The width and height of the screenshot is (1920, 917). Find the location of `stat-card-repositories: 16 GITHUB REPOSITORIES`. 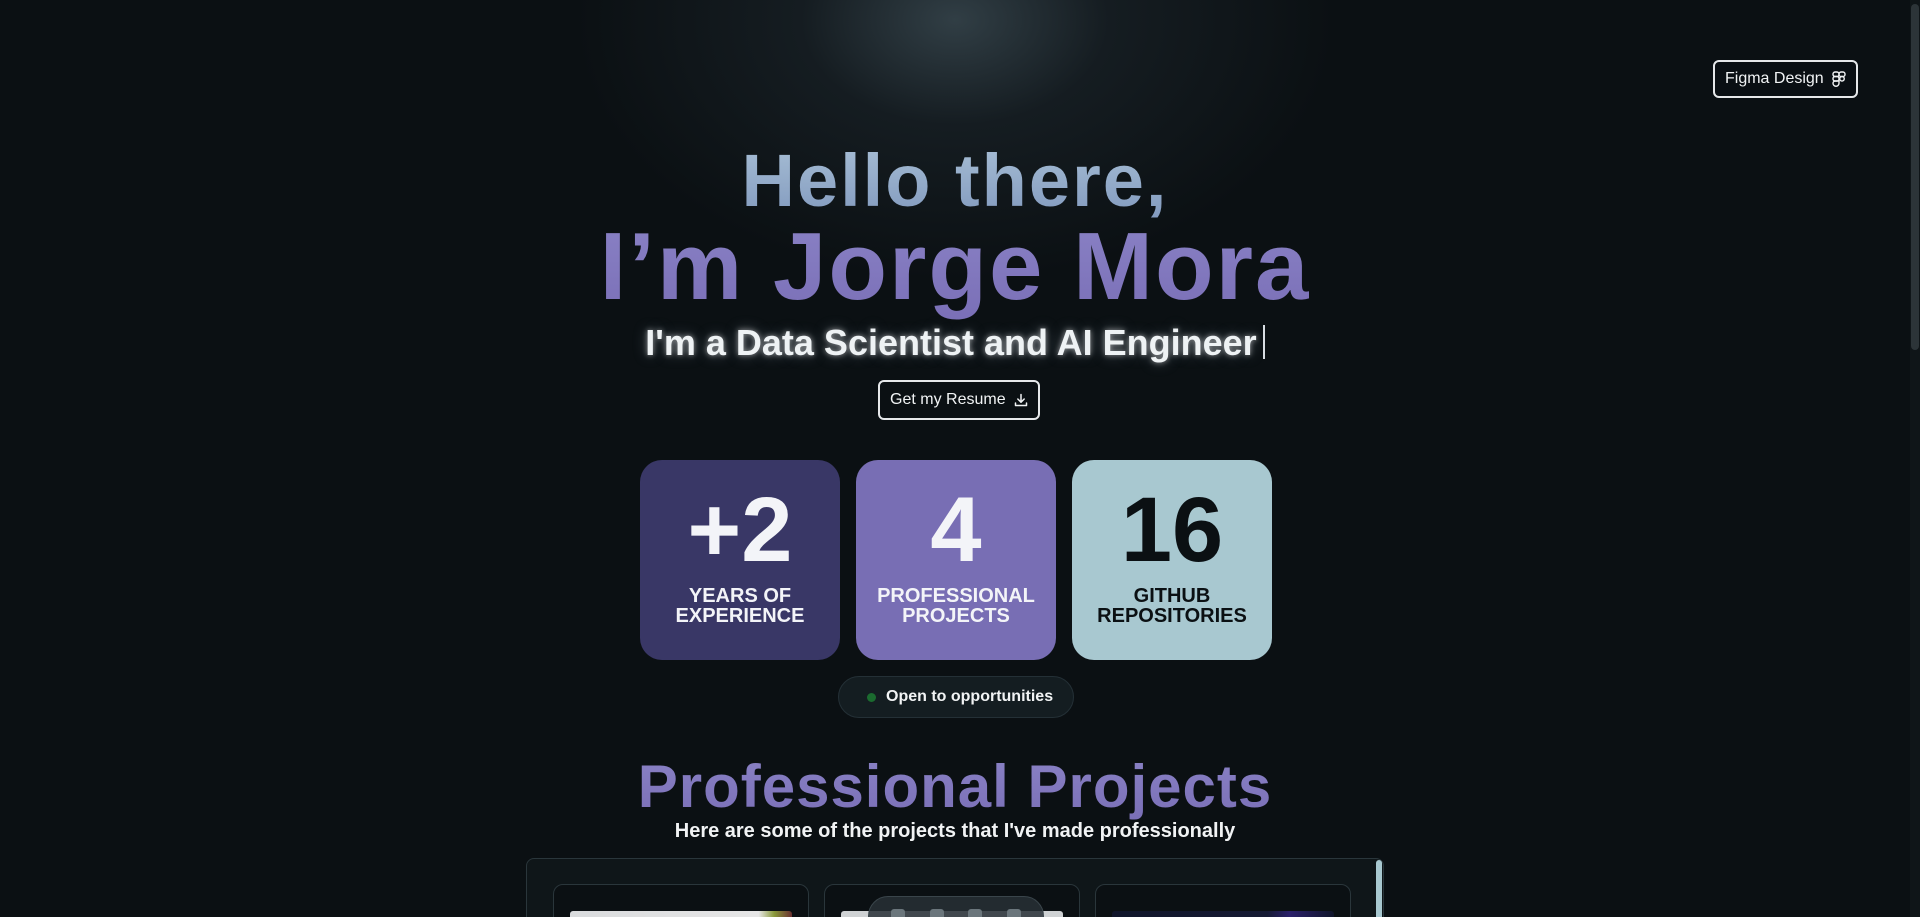

stat-card-repositories: 16 GITHUB REPOSITORIES is located at coordinates (1172, 560).